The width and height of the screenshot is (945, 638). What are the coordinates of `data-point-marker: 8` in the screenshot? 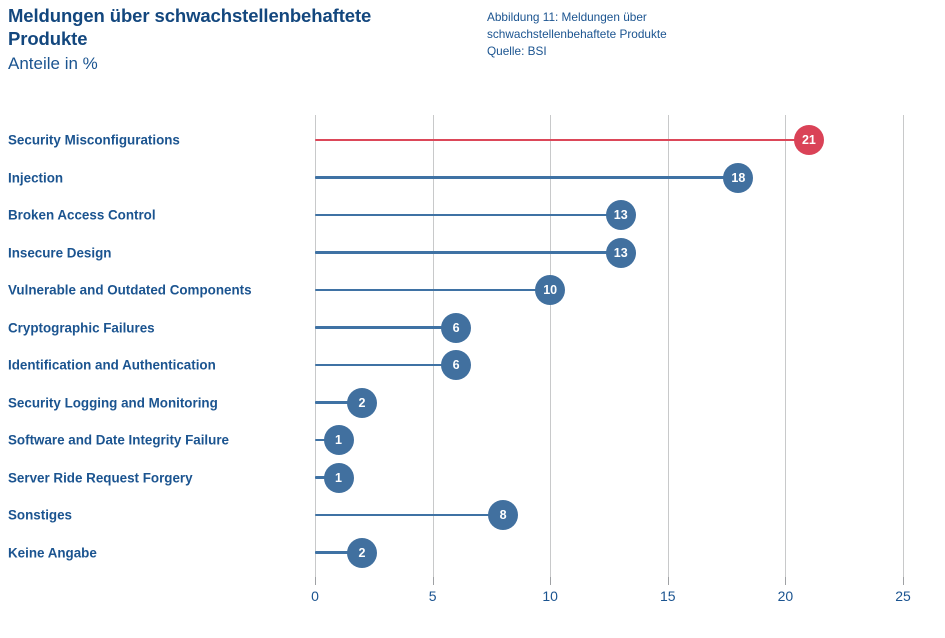 It's located at (503, 515).